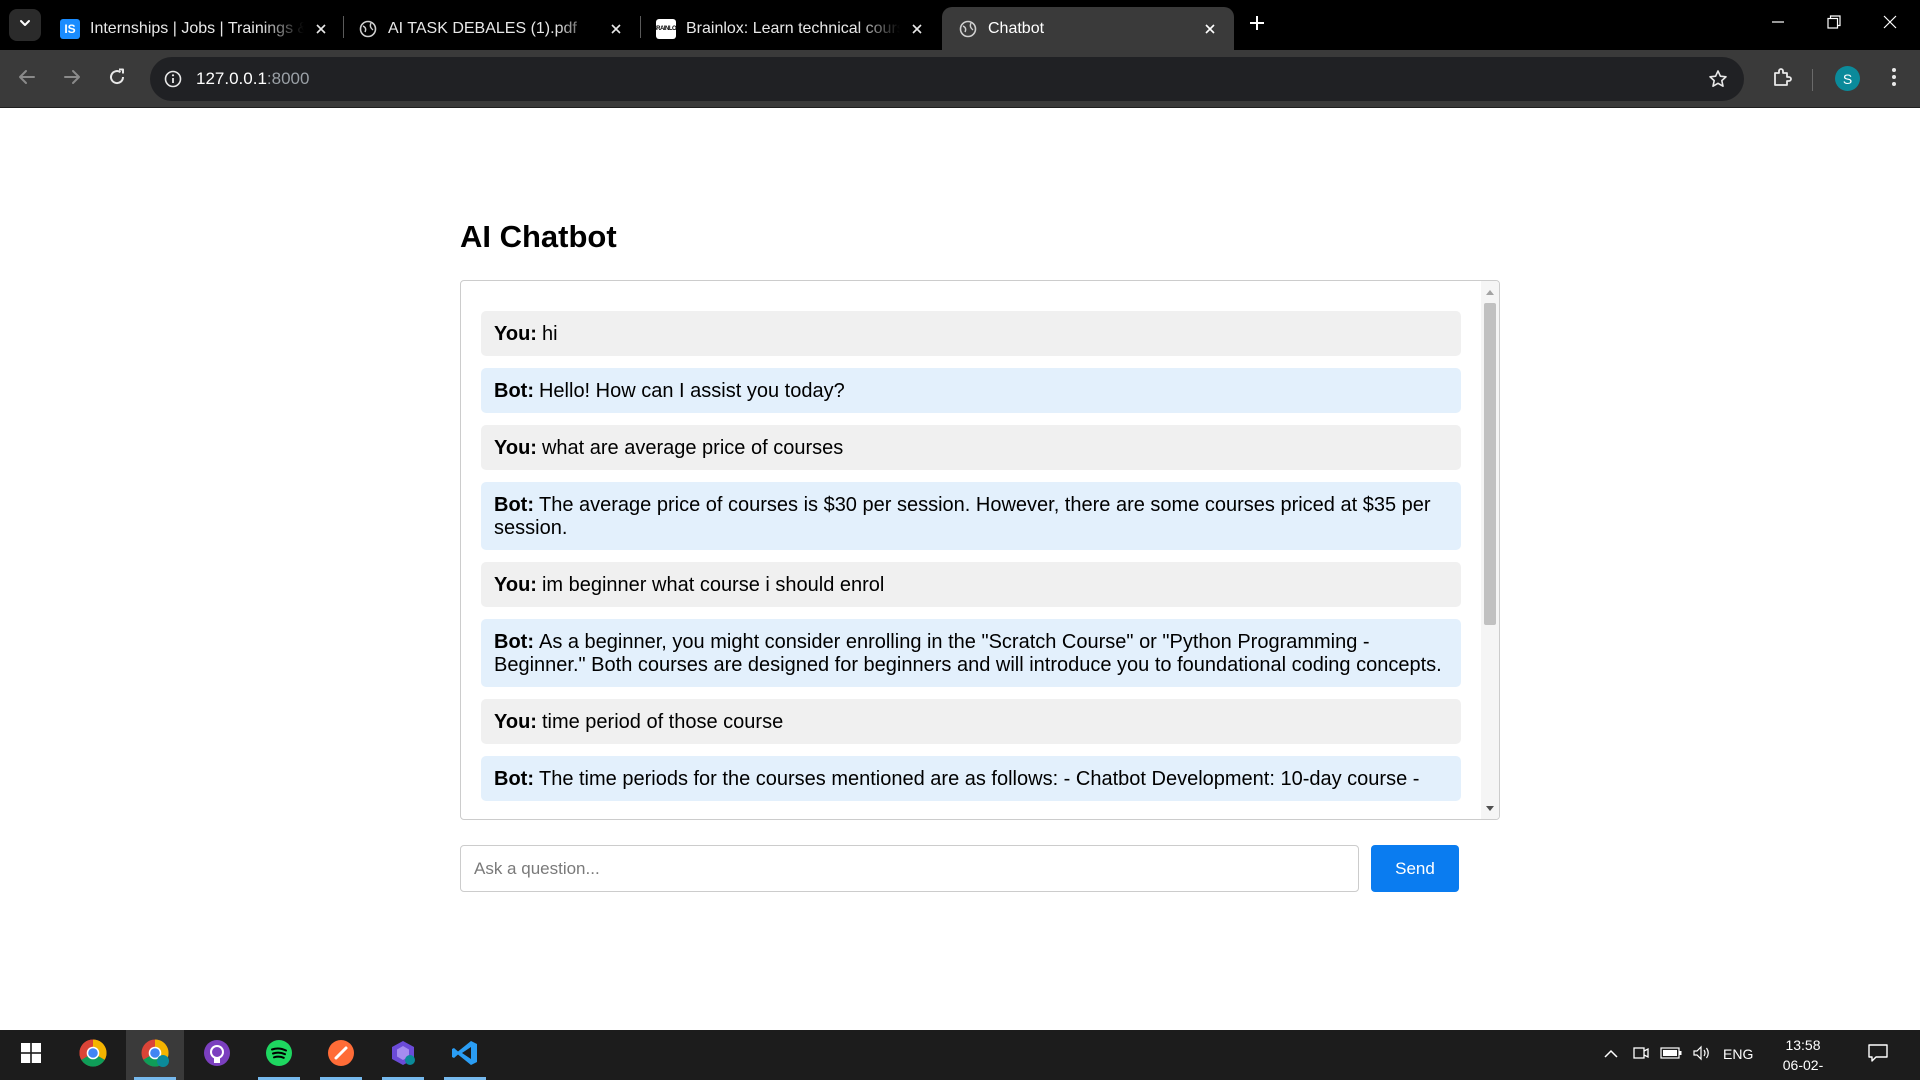 This screenshot has width=1920, height=1080. I want to click on tab-title: AI TASK DEBALES (1).pdf, so click(482, 28).